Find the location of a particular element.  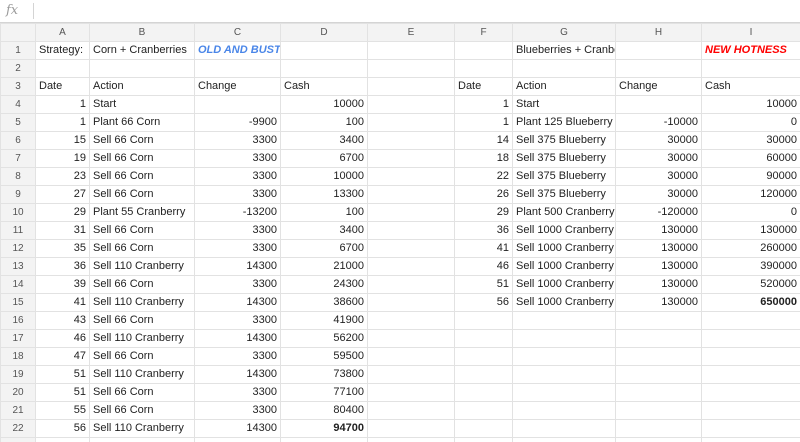

cell: 36 is located at coordinates (62, 266).